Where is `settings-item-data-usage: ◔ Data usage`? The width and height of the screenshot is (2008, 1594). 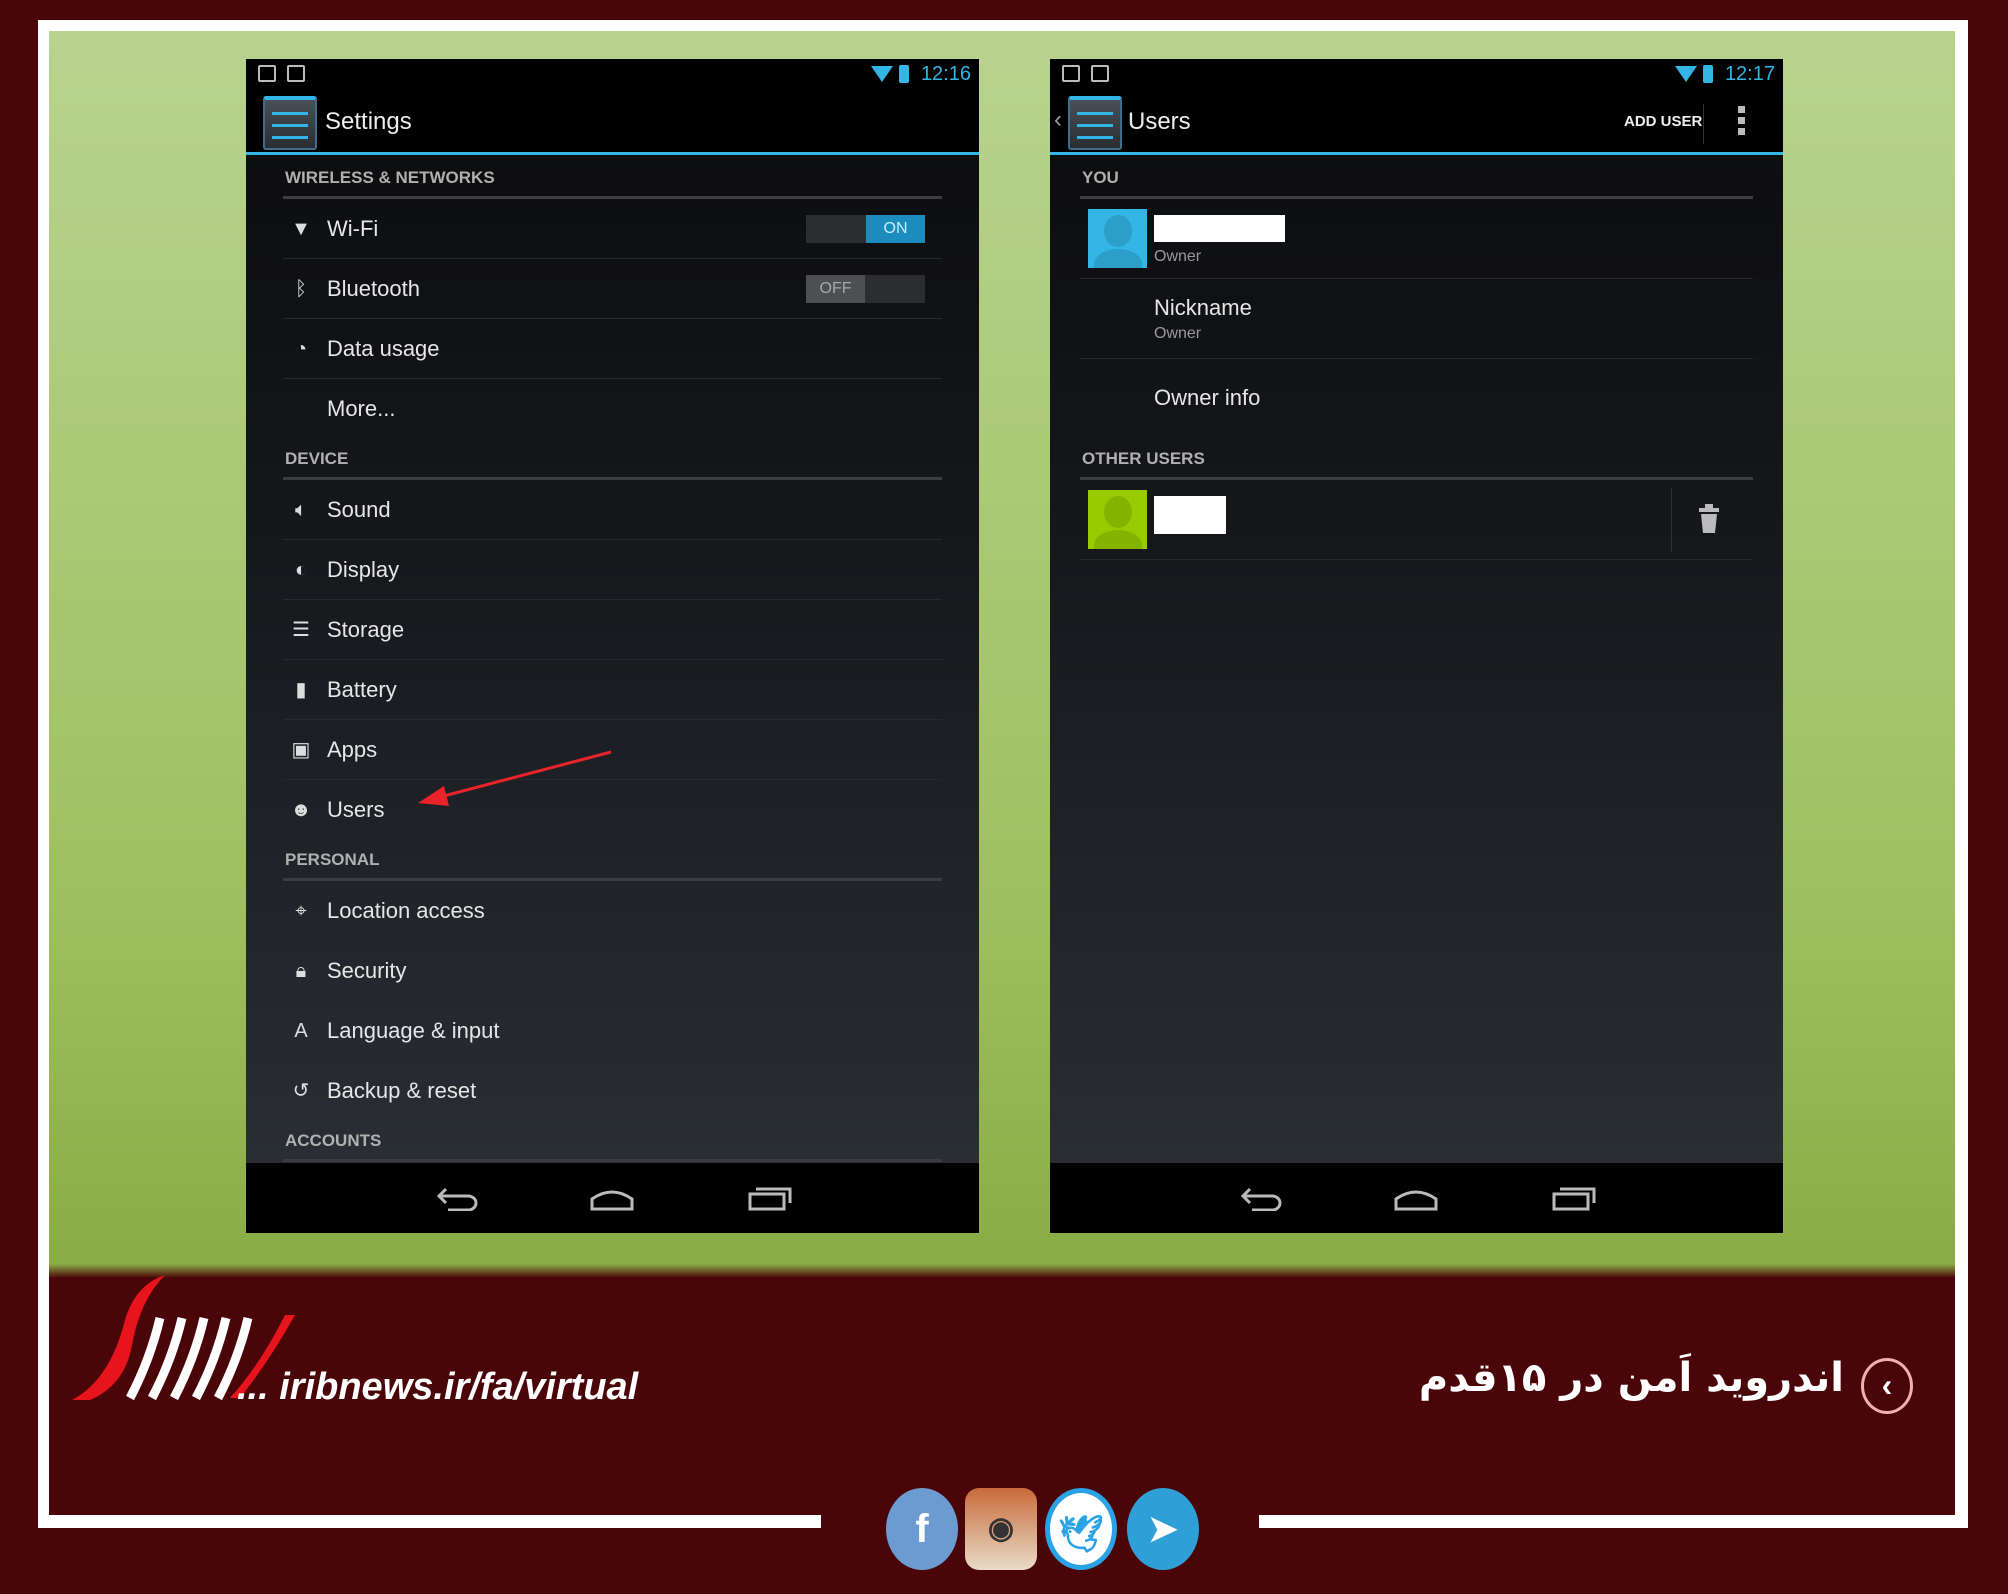 settings-item-data-usage: ◔ Data usage is located at coordinates (612, 349).